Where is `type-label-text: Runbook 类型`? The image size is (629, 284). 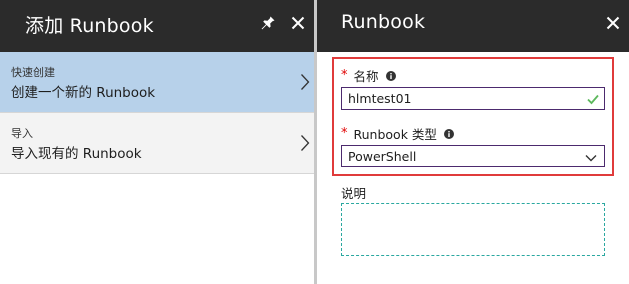
type-label-text: Runbook 类型 is located at coordinates (395, 134).